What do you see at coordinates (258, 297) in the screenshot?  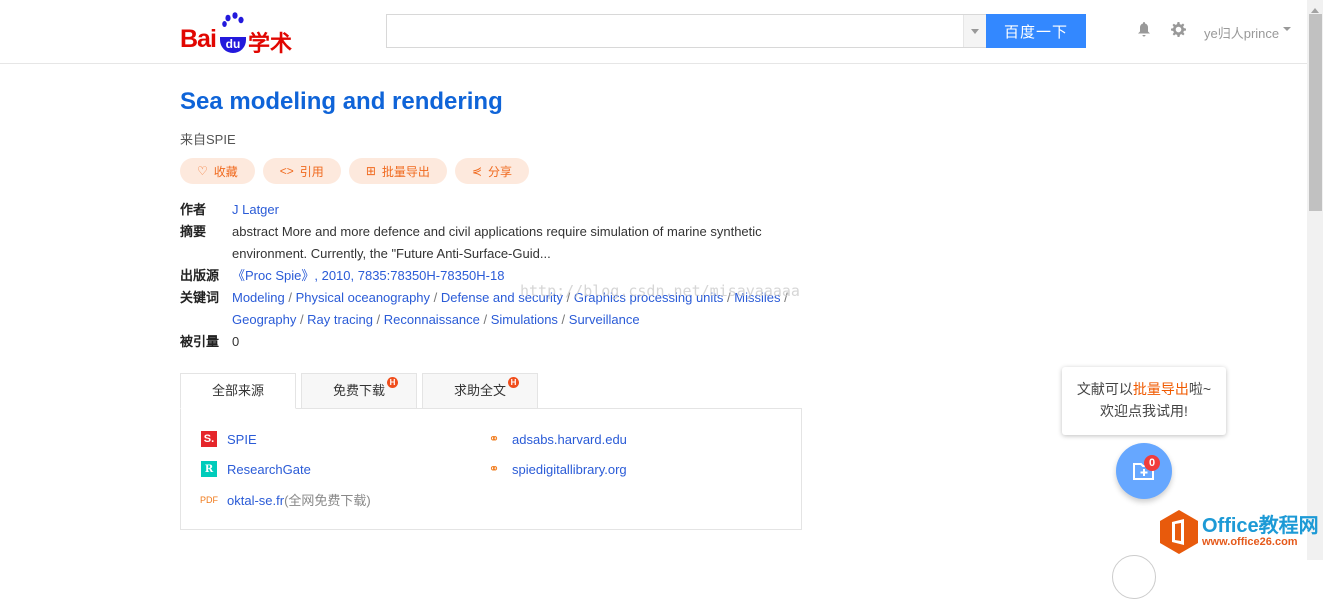 I see `keyword-link: Modeling` at bounding box center [258, 297].